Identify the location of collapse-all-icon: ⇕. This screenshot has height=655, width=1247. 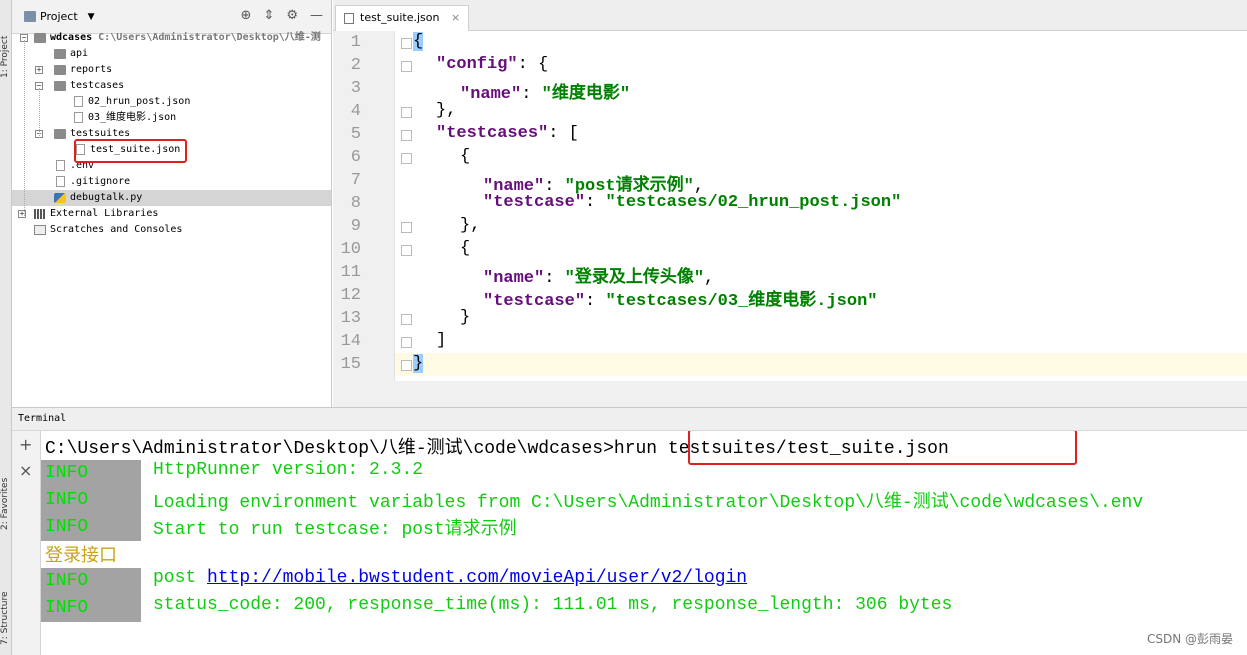
(268, 15).